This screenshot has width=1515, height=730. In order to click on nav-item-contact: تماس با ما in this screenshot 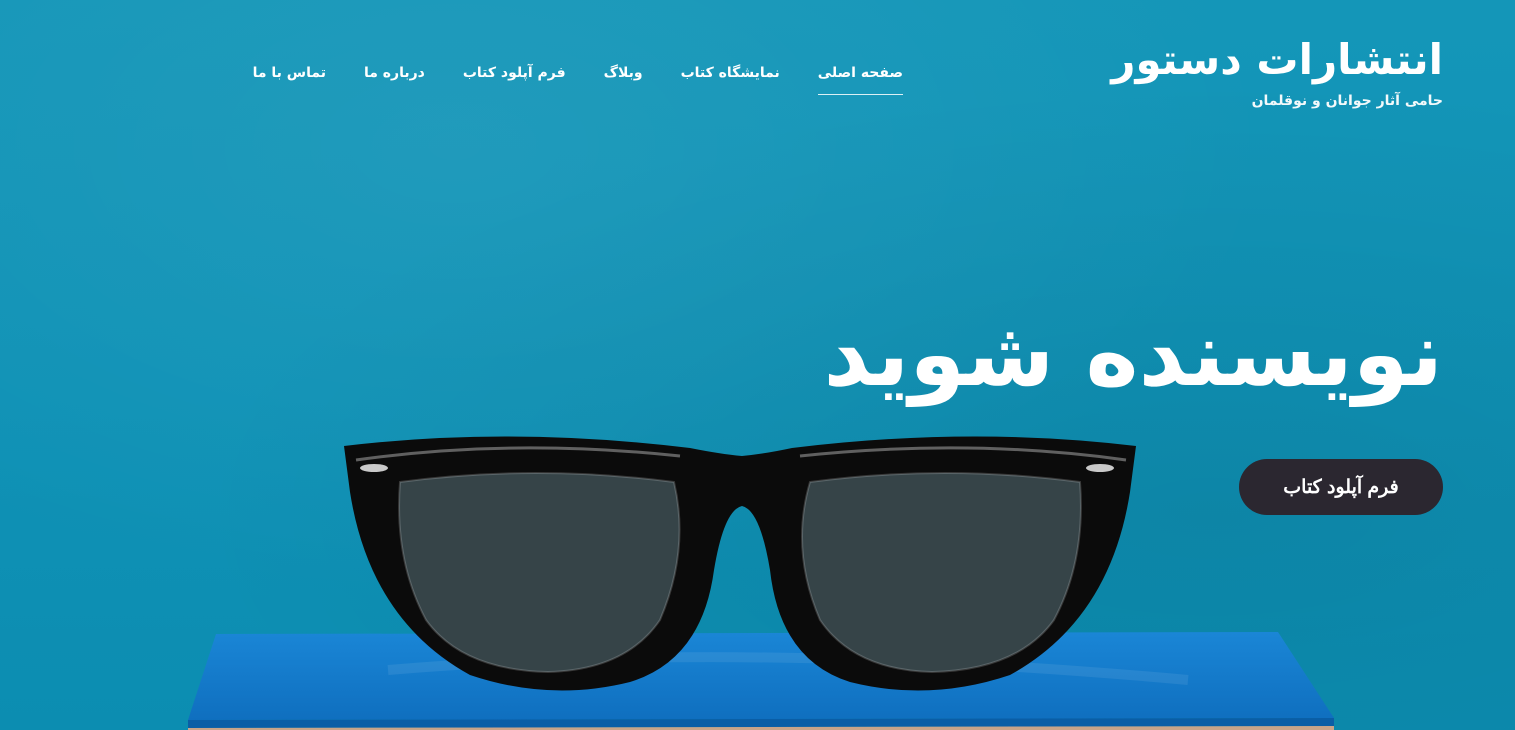, I will do `click(289, 78)`.